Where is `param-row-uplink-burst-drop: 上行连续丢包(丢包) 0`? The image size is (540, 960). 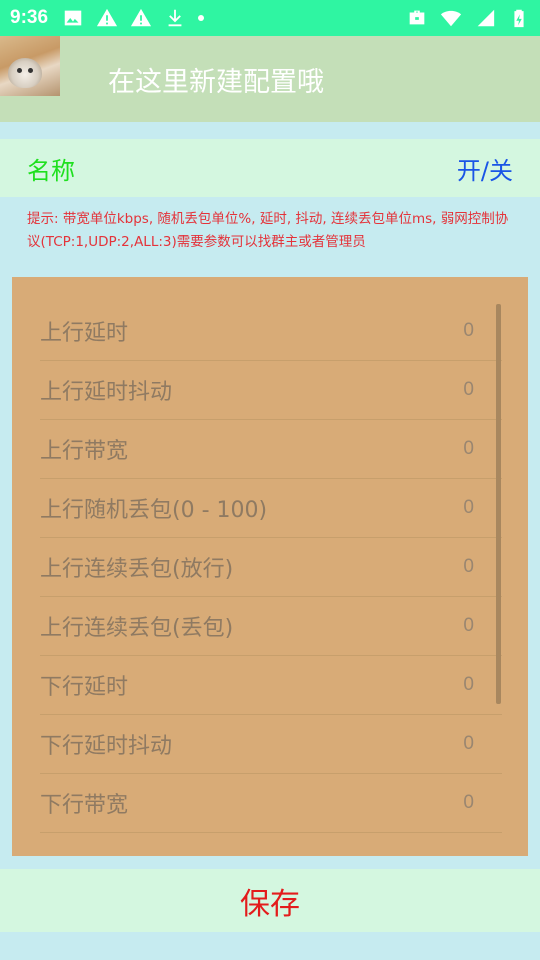
param-row-uplink-burst-drop: 上行连续丢包(丢包) 0 is located at coordinates (271, 626).